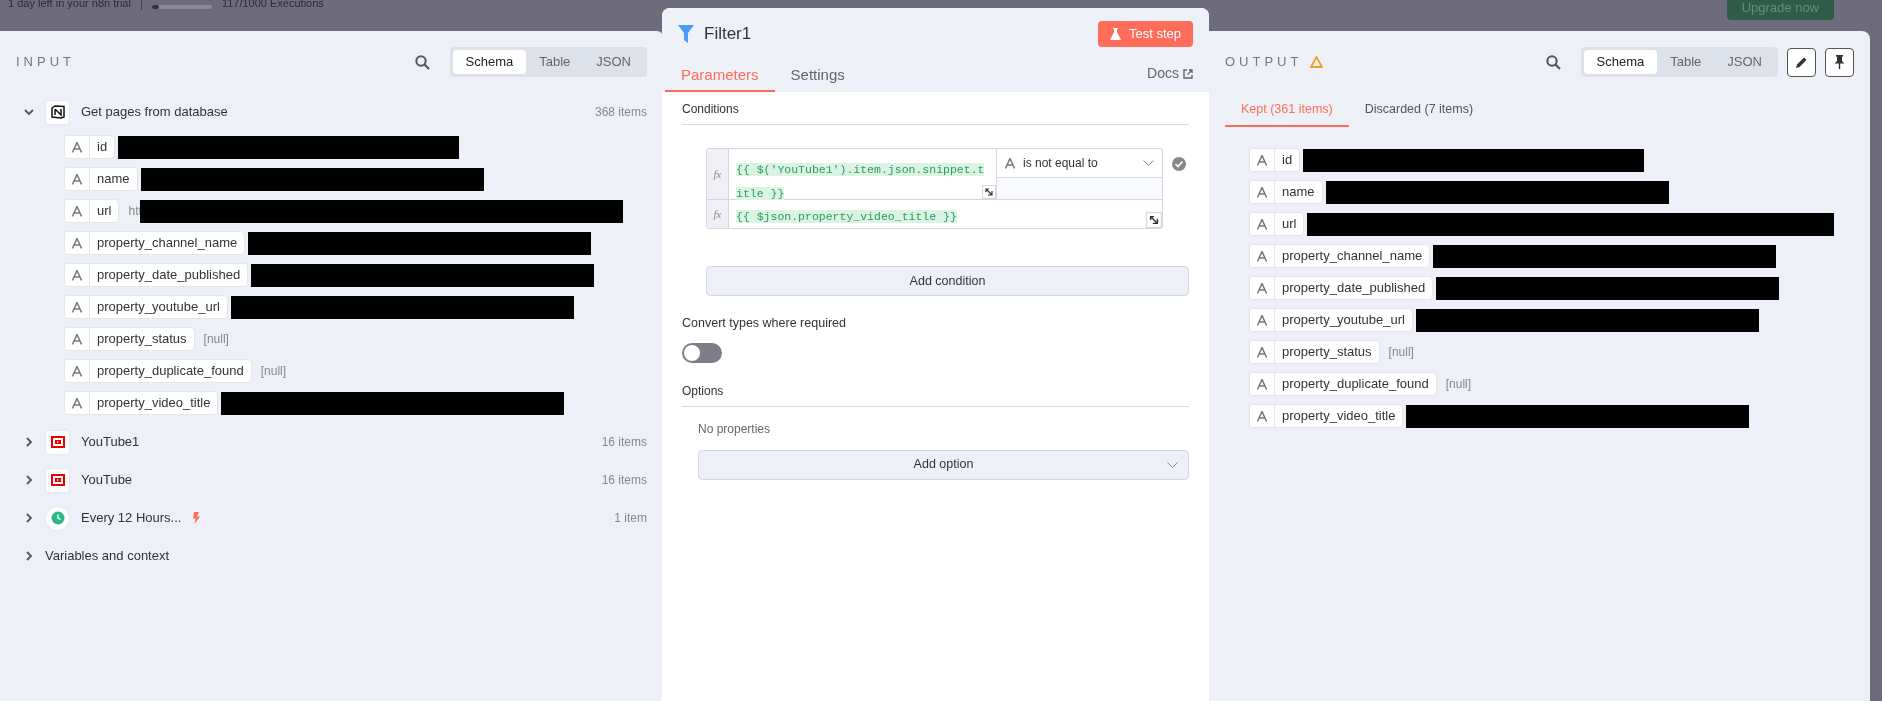 This screenshot has width=1882, height=701. What do you see at coordinates (335, 518) in the screenshot?
I see `node-row: Every 12 Hours... 1 item` at bounding box center [335, 518].